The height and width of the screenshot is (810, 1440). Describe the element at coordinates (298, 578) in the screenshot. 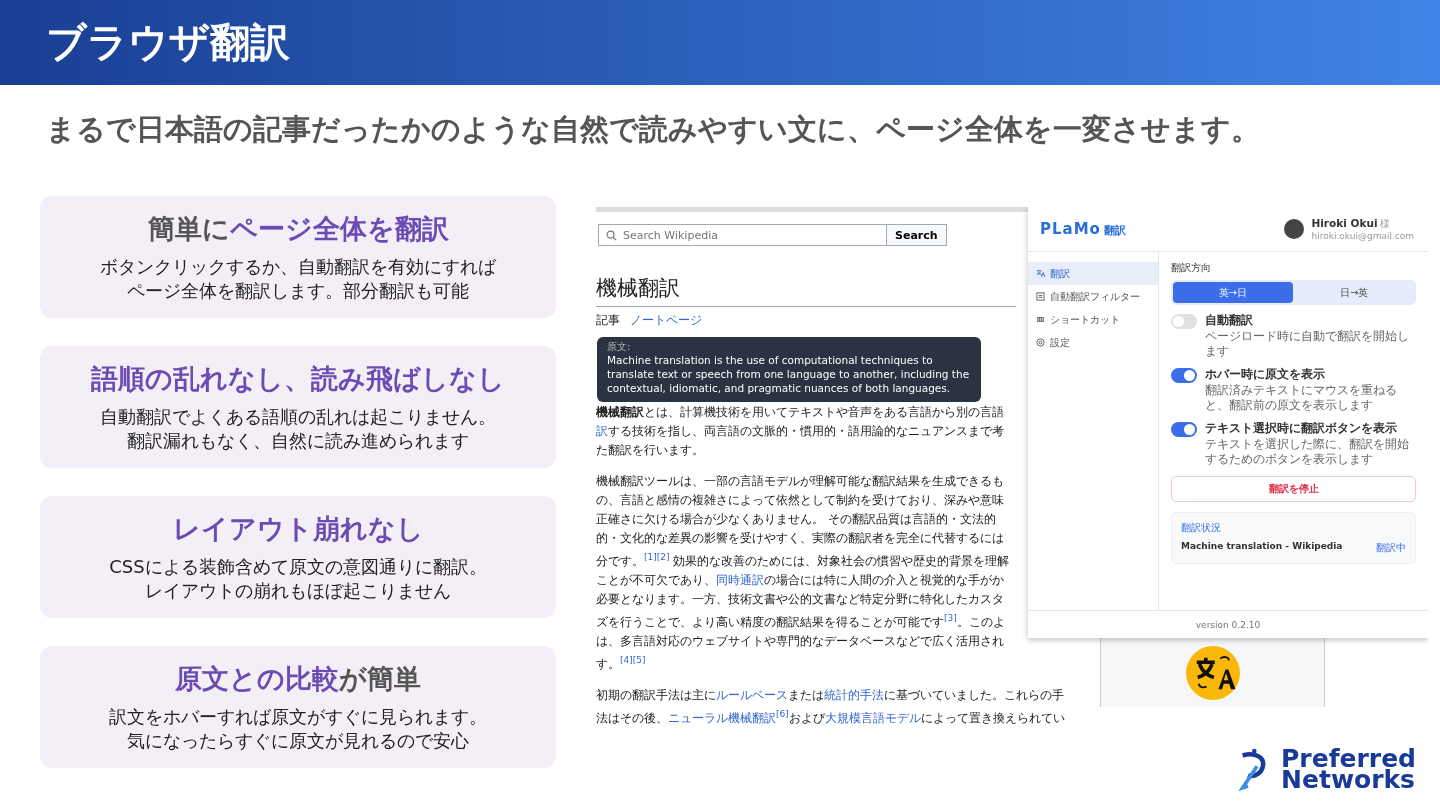

I see `feature-description: CSSによる装飾含めて原文の意図通りに翻訳。 レイアウトの崩れもほぼ起こりません` at that location.